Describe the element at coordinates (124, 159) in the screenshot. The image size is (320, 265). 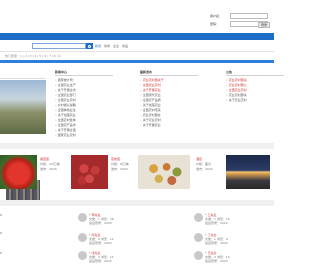
I see `product-name: 荔枝苗` at that location.